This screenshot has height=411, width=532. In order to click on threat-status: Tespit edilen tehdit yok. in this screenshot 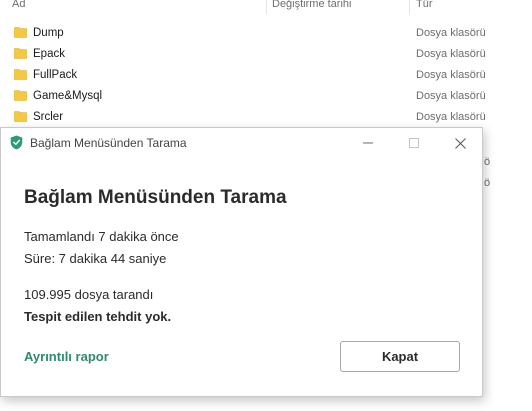, I will do `click(98, 316)`.